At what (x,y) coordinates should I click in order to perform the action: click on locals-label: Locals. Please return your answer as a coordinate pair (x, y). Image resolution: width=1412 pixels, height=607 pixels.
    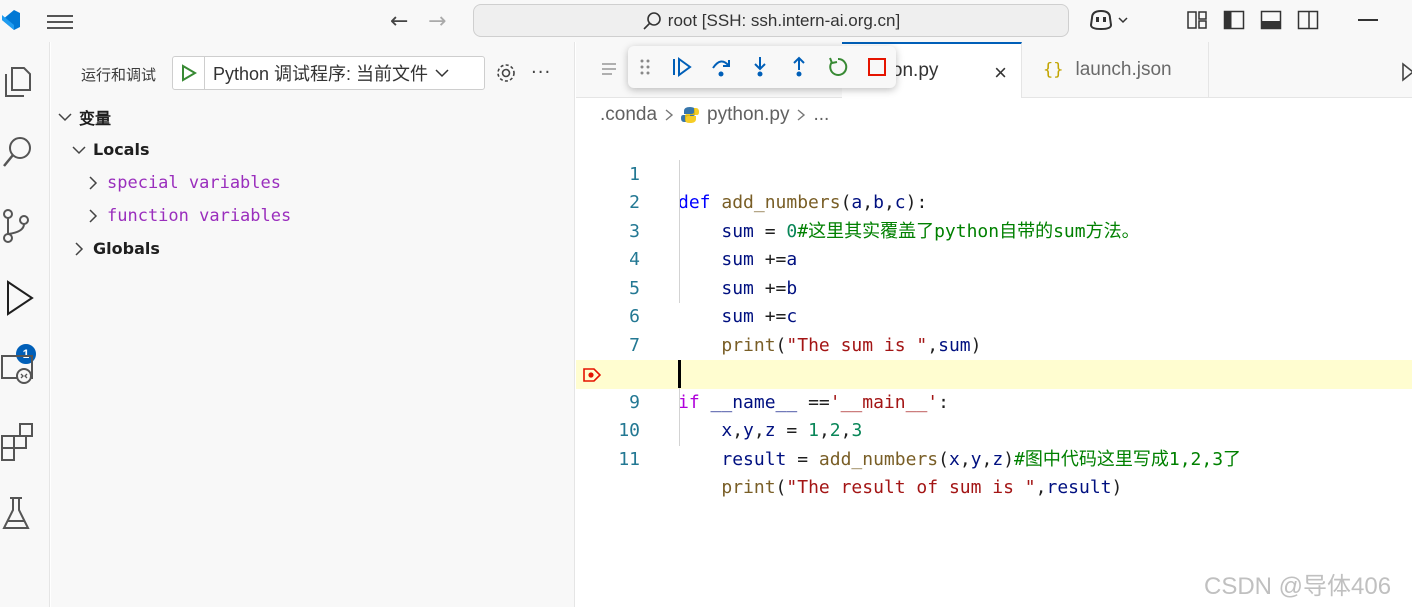
    Looking at the image, I should click on (121, 149).